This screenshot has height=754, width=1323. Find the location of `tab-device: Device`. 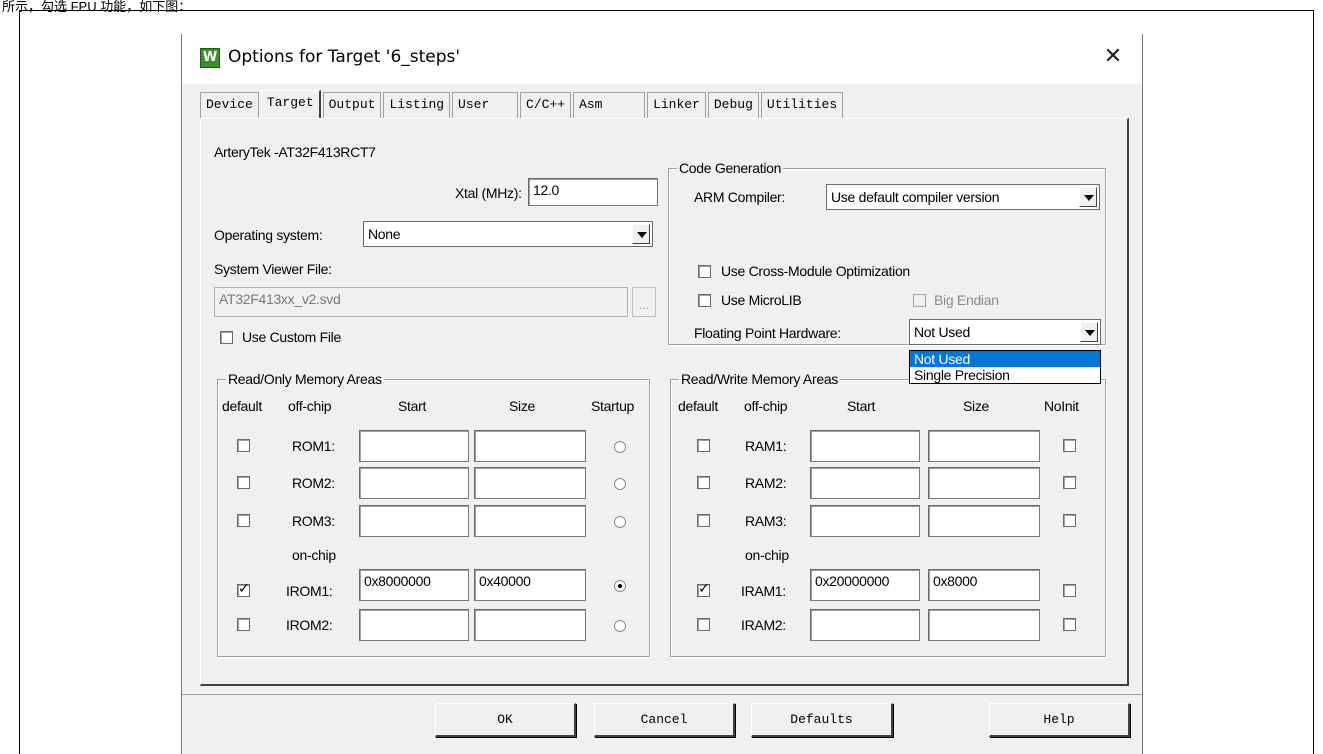

tab-device: Device is located at coordinates (229, 105).